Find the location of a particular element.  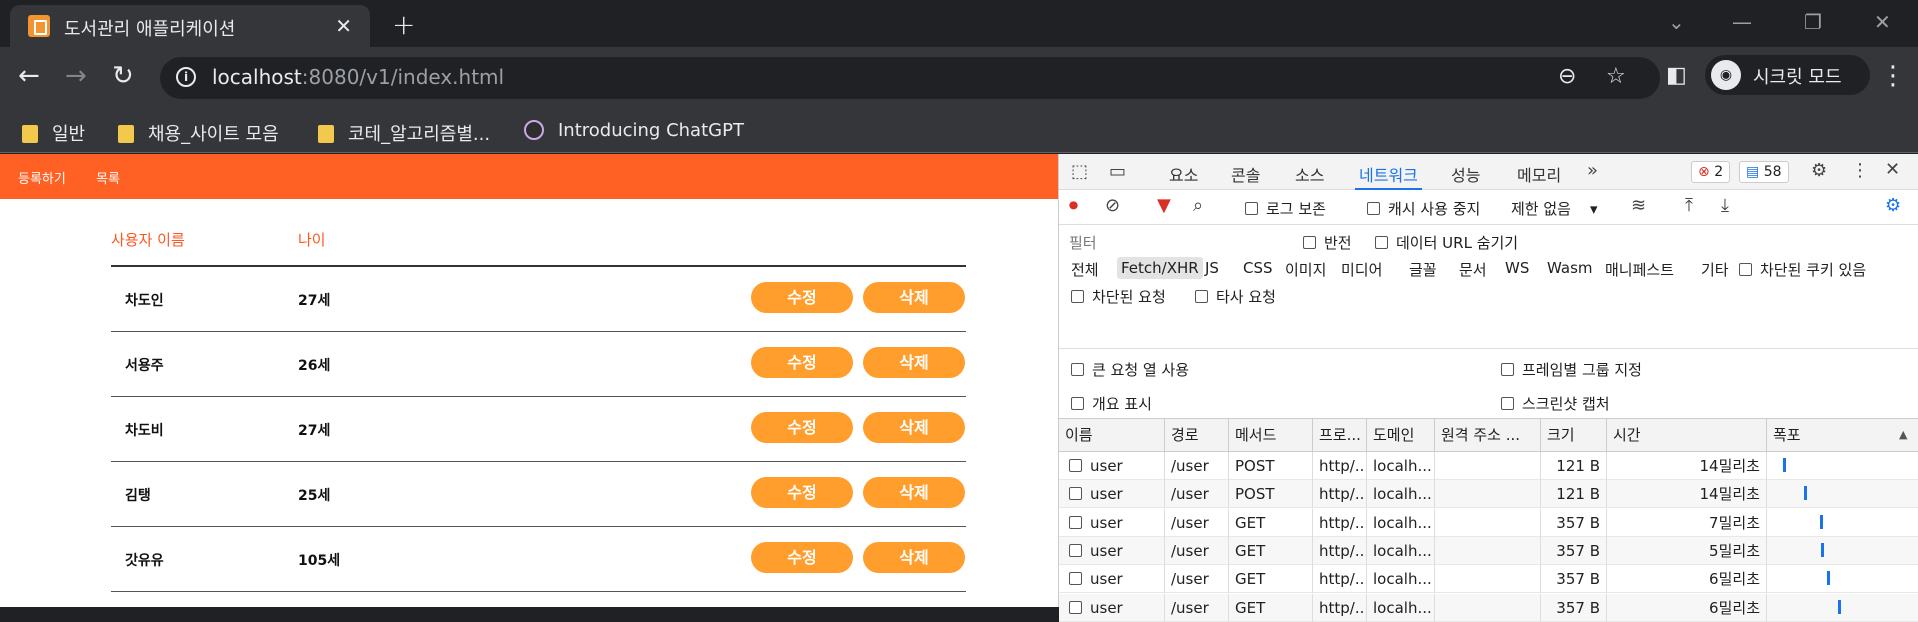

register-link: 등록하기 is located at coordinates (42, 177).